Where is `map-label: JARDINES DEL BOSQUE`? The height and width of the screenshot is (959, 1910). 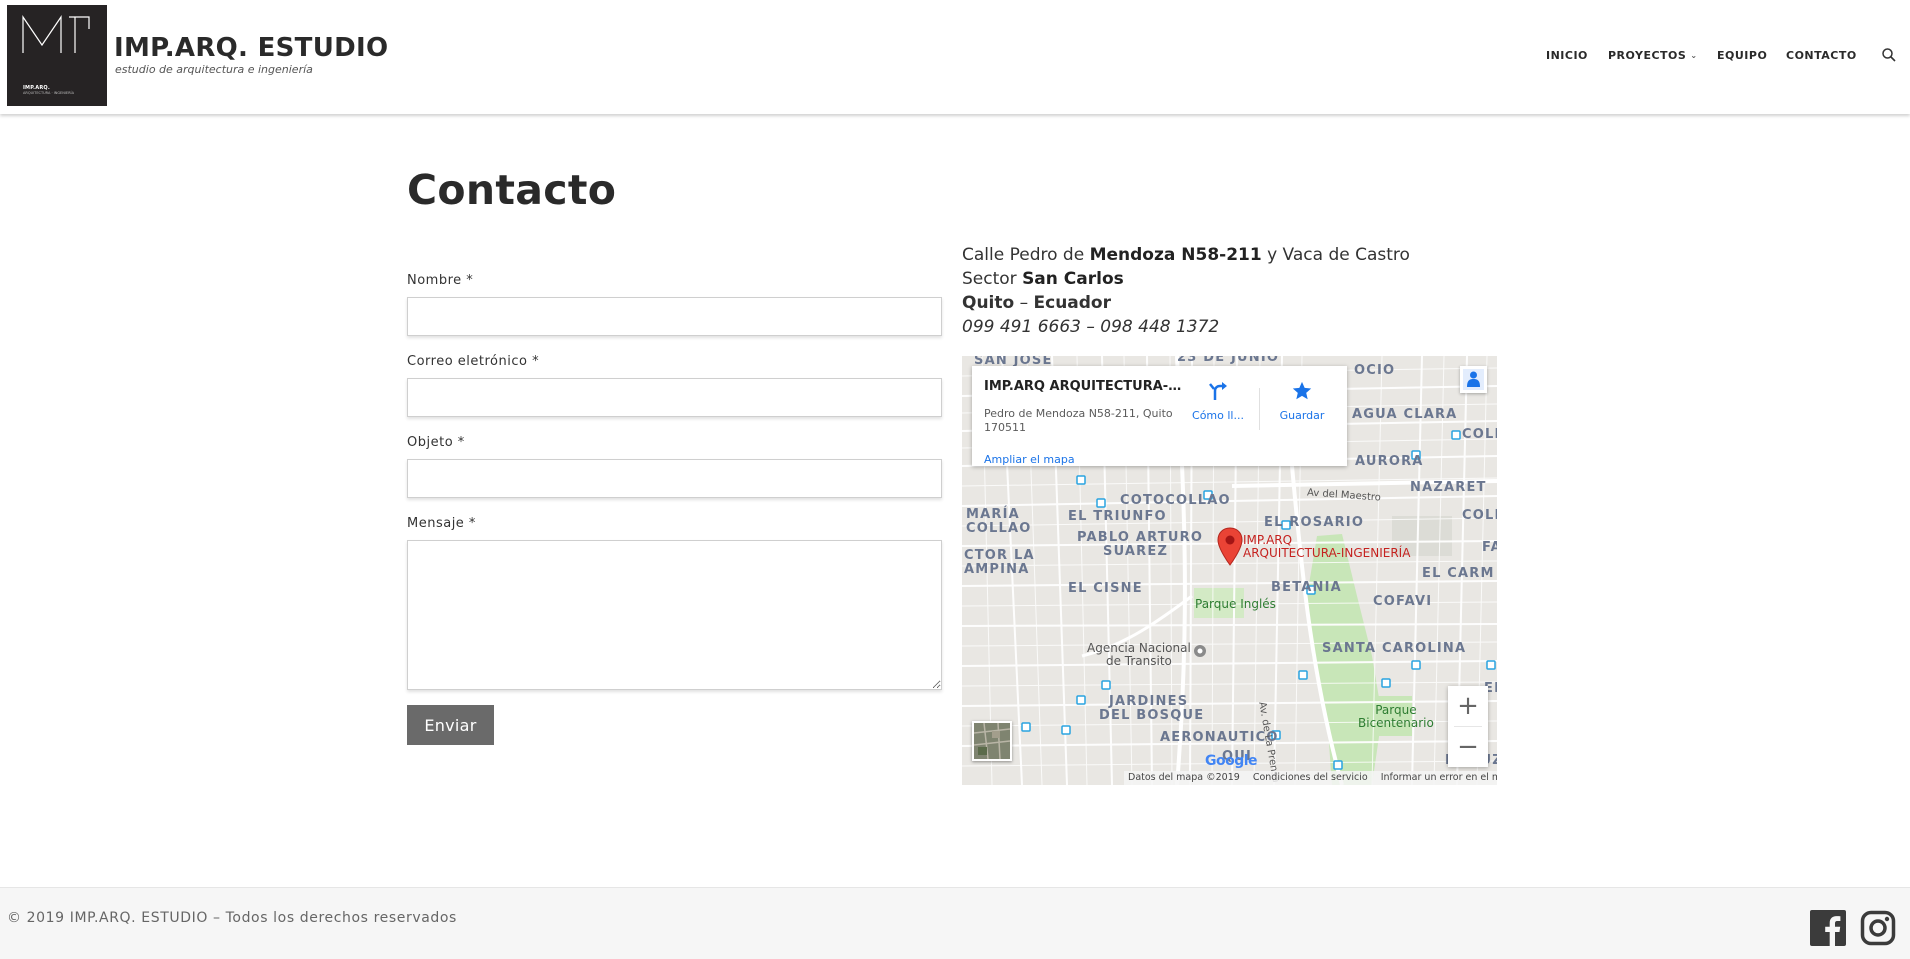 map-label: JARDINES DEL BOSQUE is located at coordinates (1151, 709).